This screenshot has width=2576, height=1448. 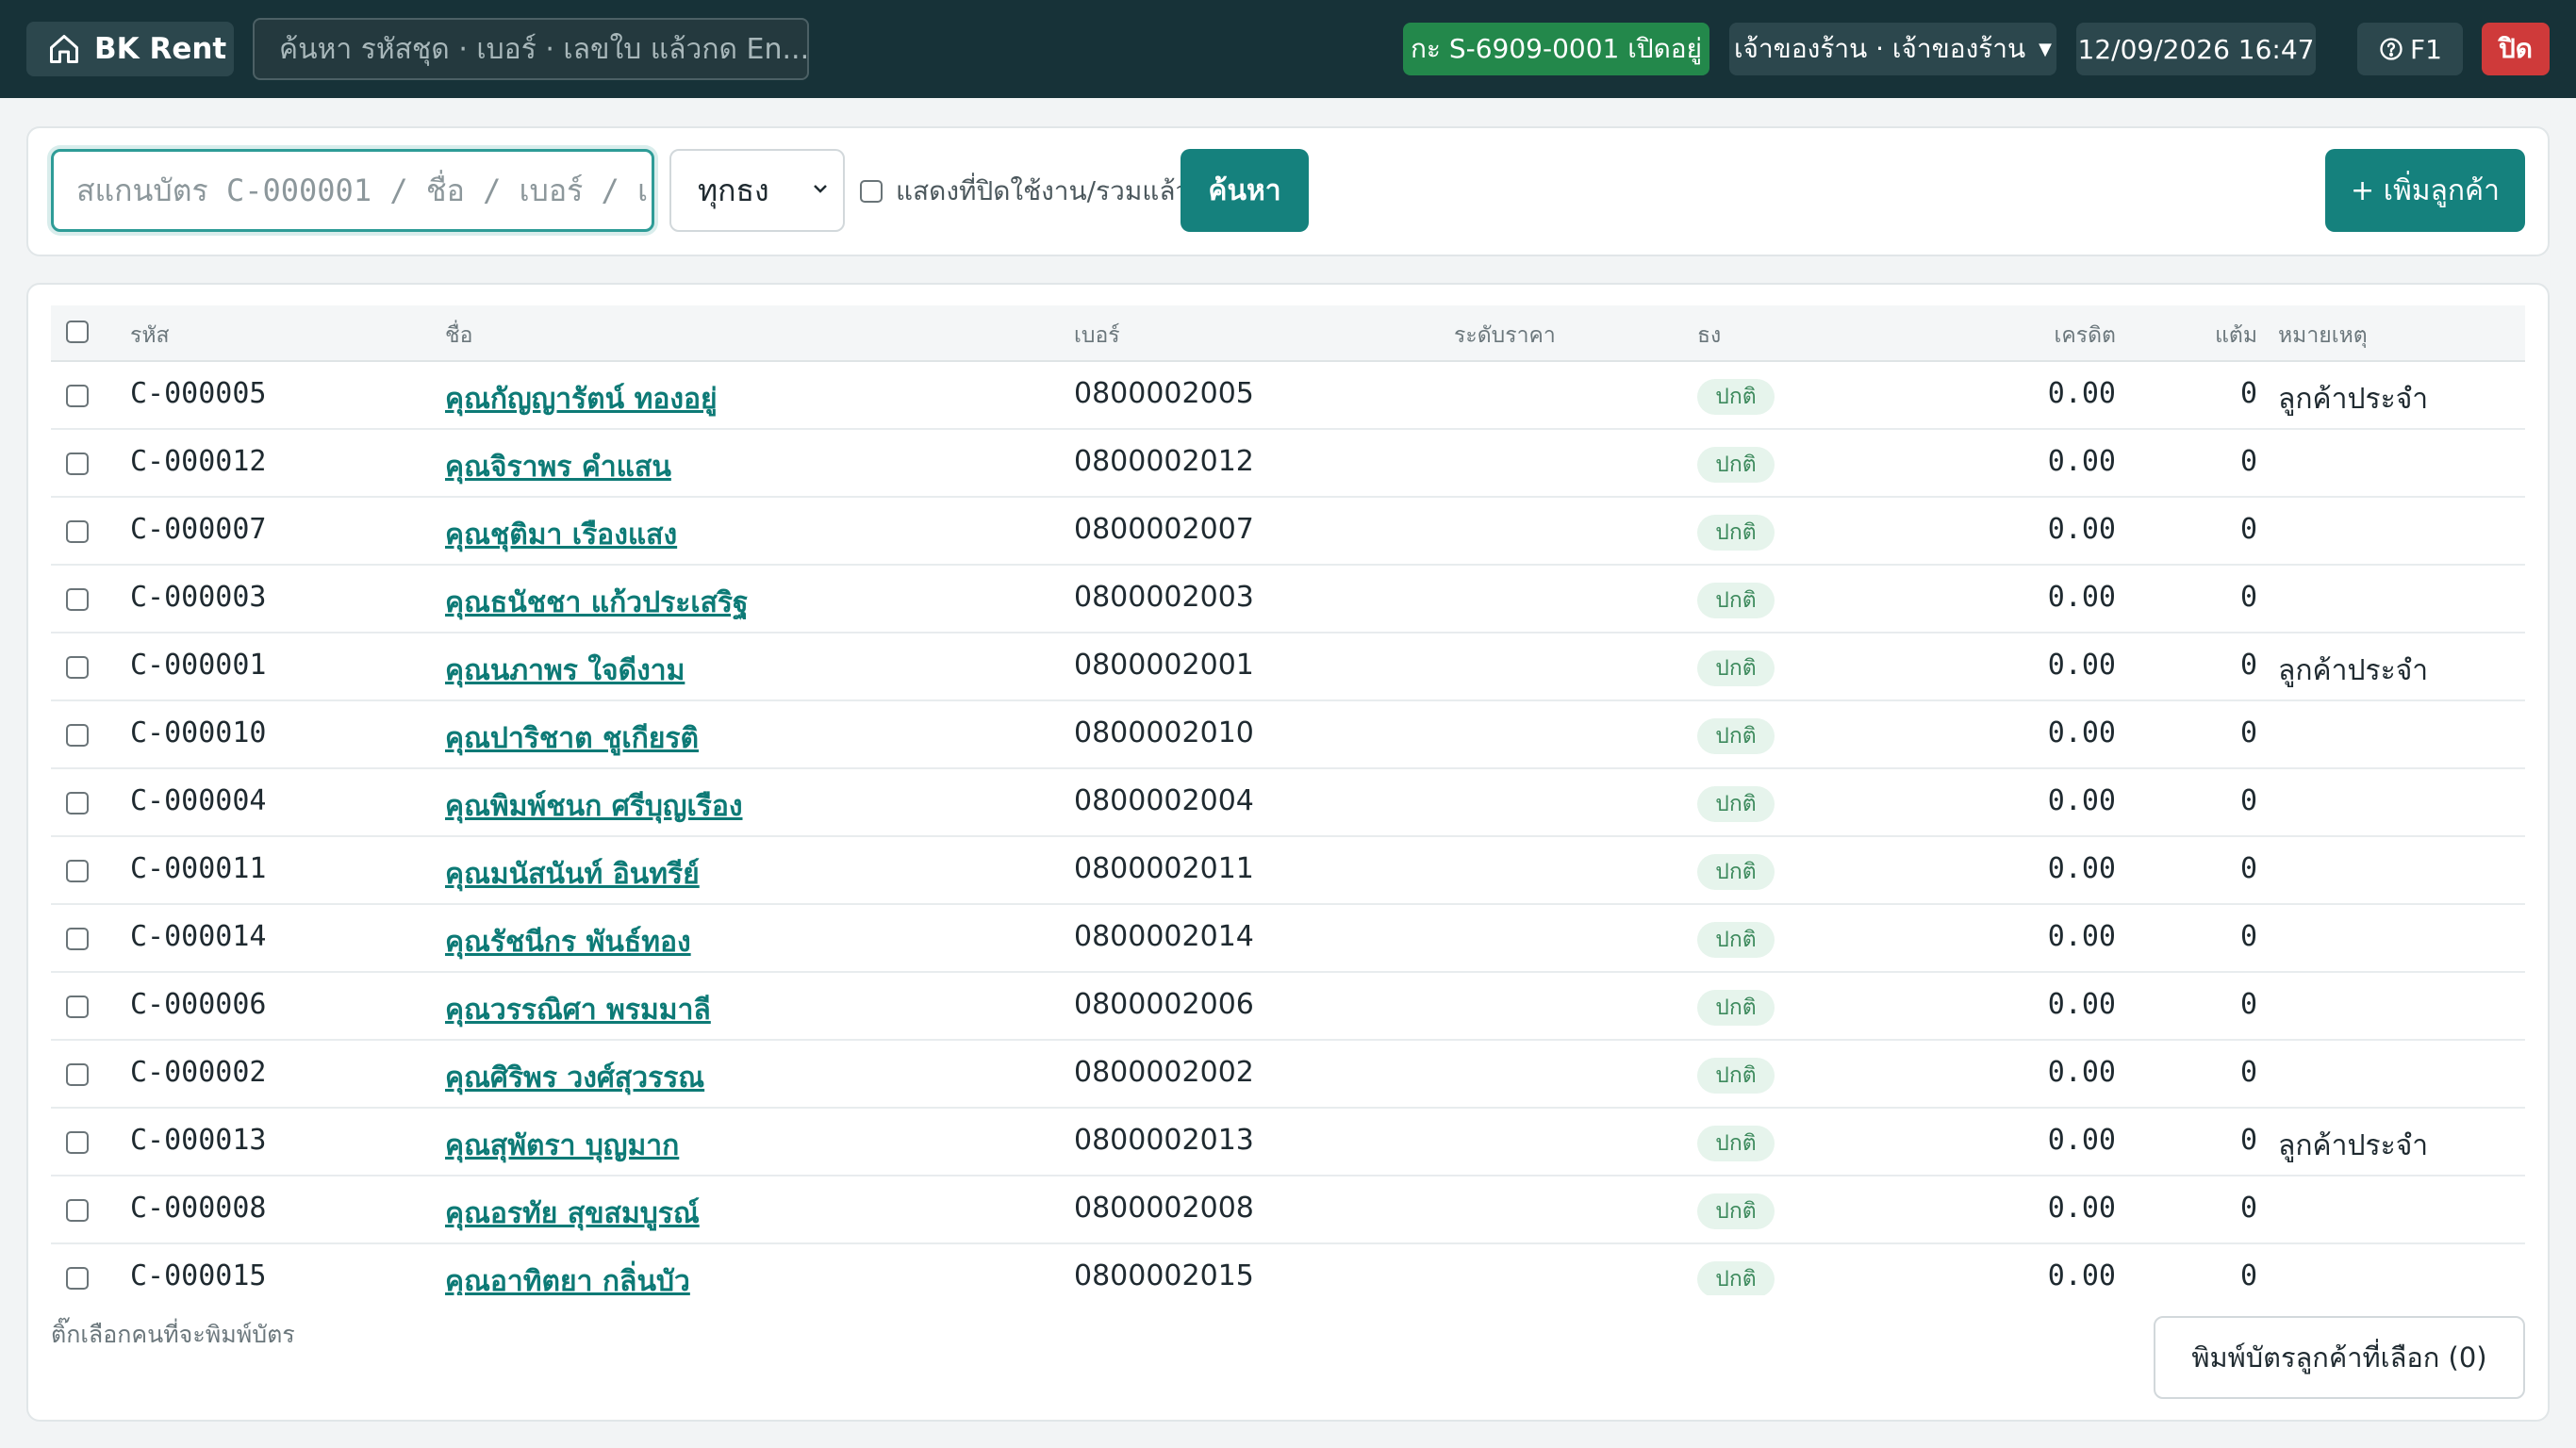 What do you see at coordinates (567, 1277) in the screenshot?
I see `customer-name-link: คุณอาทิตยา กลิ่นบัว` at bounding box center [567, 1277].